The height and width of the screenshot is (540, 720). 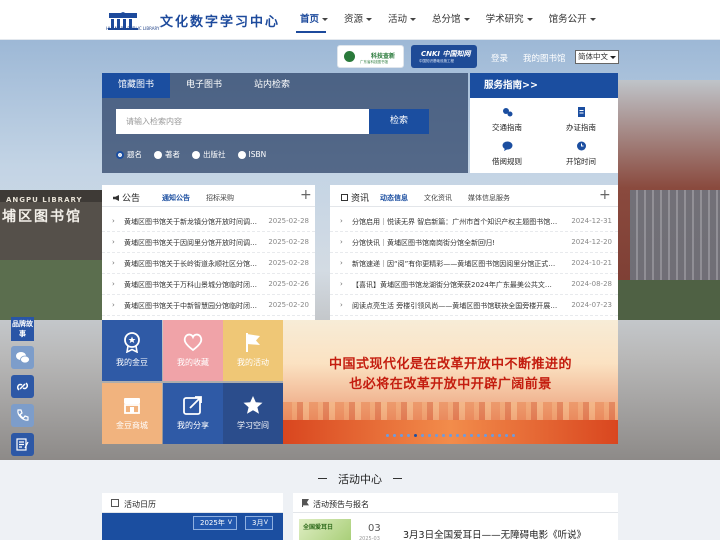 I want to click on phone-button, so click(x=22, y=415).